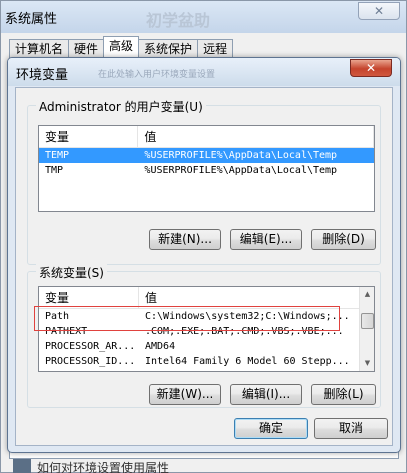 This screenshot has width=407, height=473. I want to click on ok-button: 确定, so click(271, 428).